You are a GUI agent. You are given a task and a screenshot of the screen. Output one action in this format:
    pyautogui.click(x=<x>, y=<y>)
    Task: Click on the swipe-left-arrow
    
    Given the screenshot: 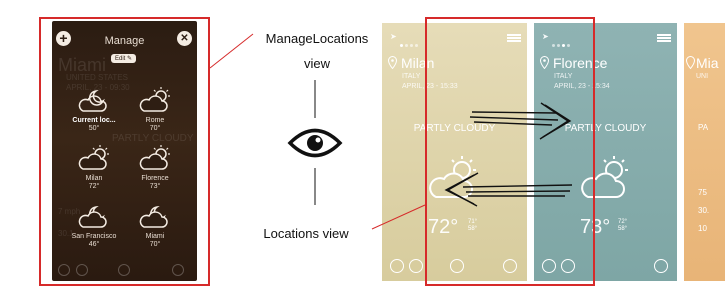 What is the action you would take?
    pyautogui.click(x=508, y=189)
    